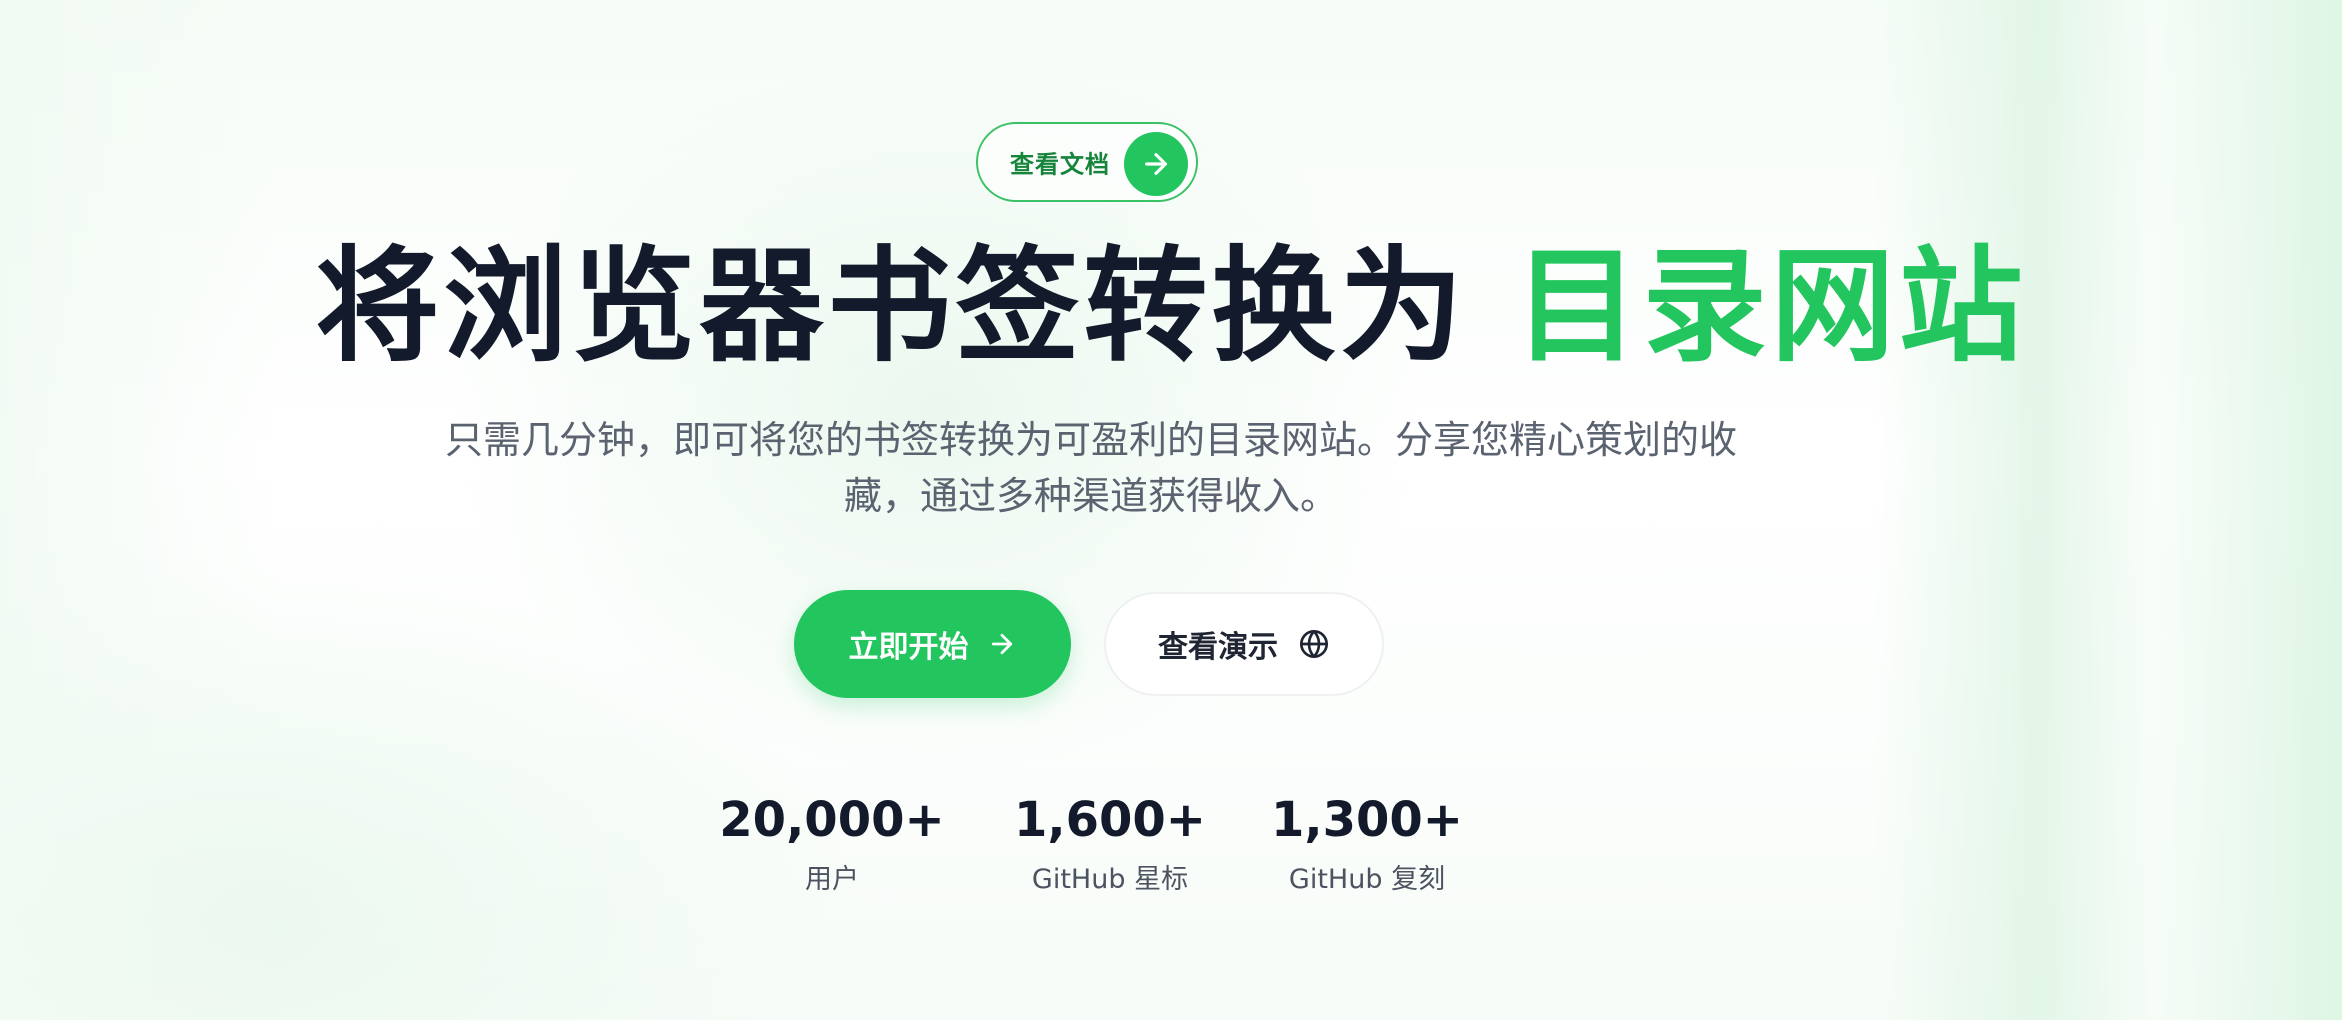 This screenshot has height=1020, width=2342. What do you see at coordinates (1060, 164) in the screenshot?
I see `view-docs-label: 查看文档` at bounding box center [1060, 164].